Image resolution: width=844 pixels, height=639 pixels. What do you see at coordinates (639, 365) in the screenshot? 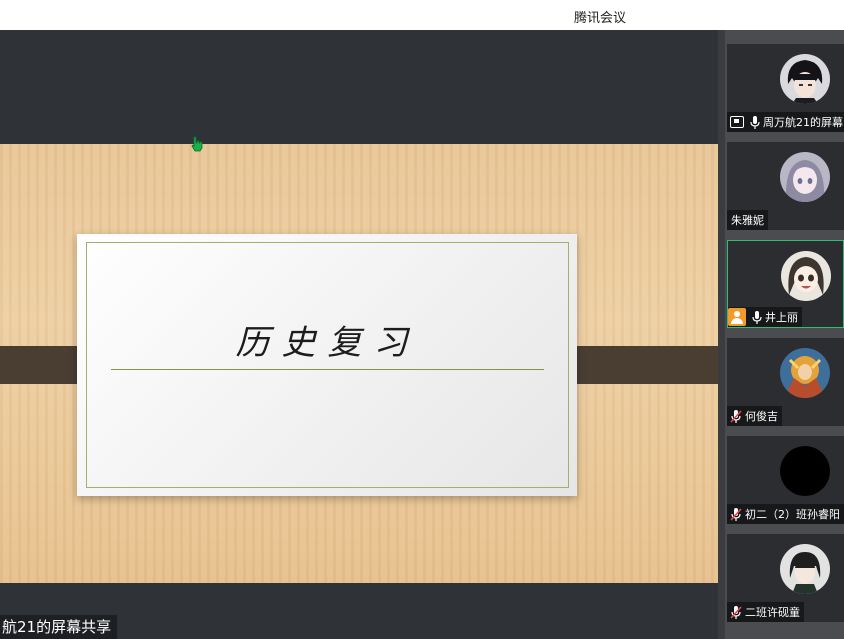
I see `slide-right-bar` at bounding box center [639, 365].